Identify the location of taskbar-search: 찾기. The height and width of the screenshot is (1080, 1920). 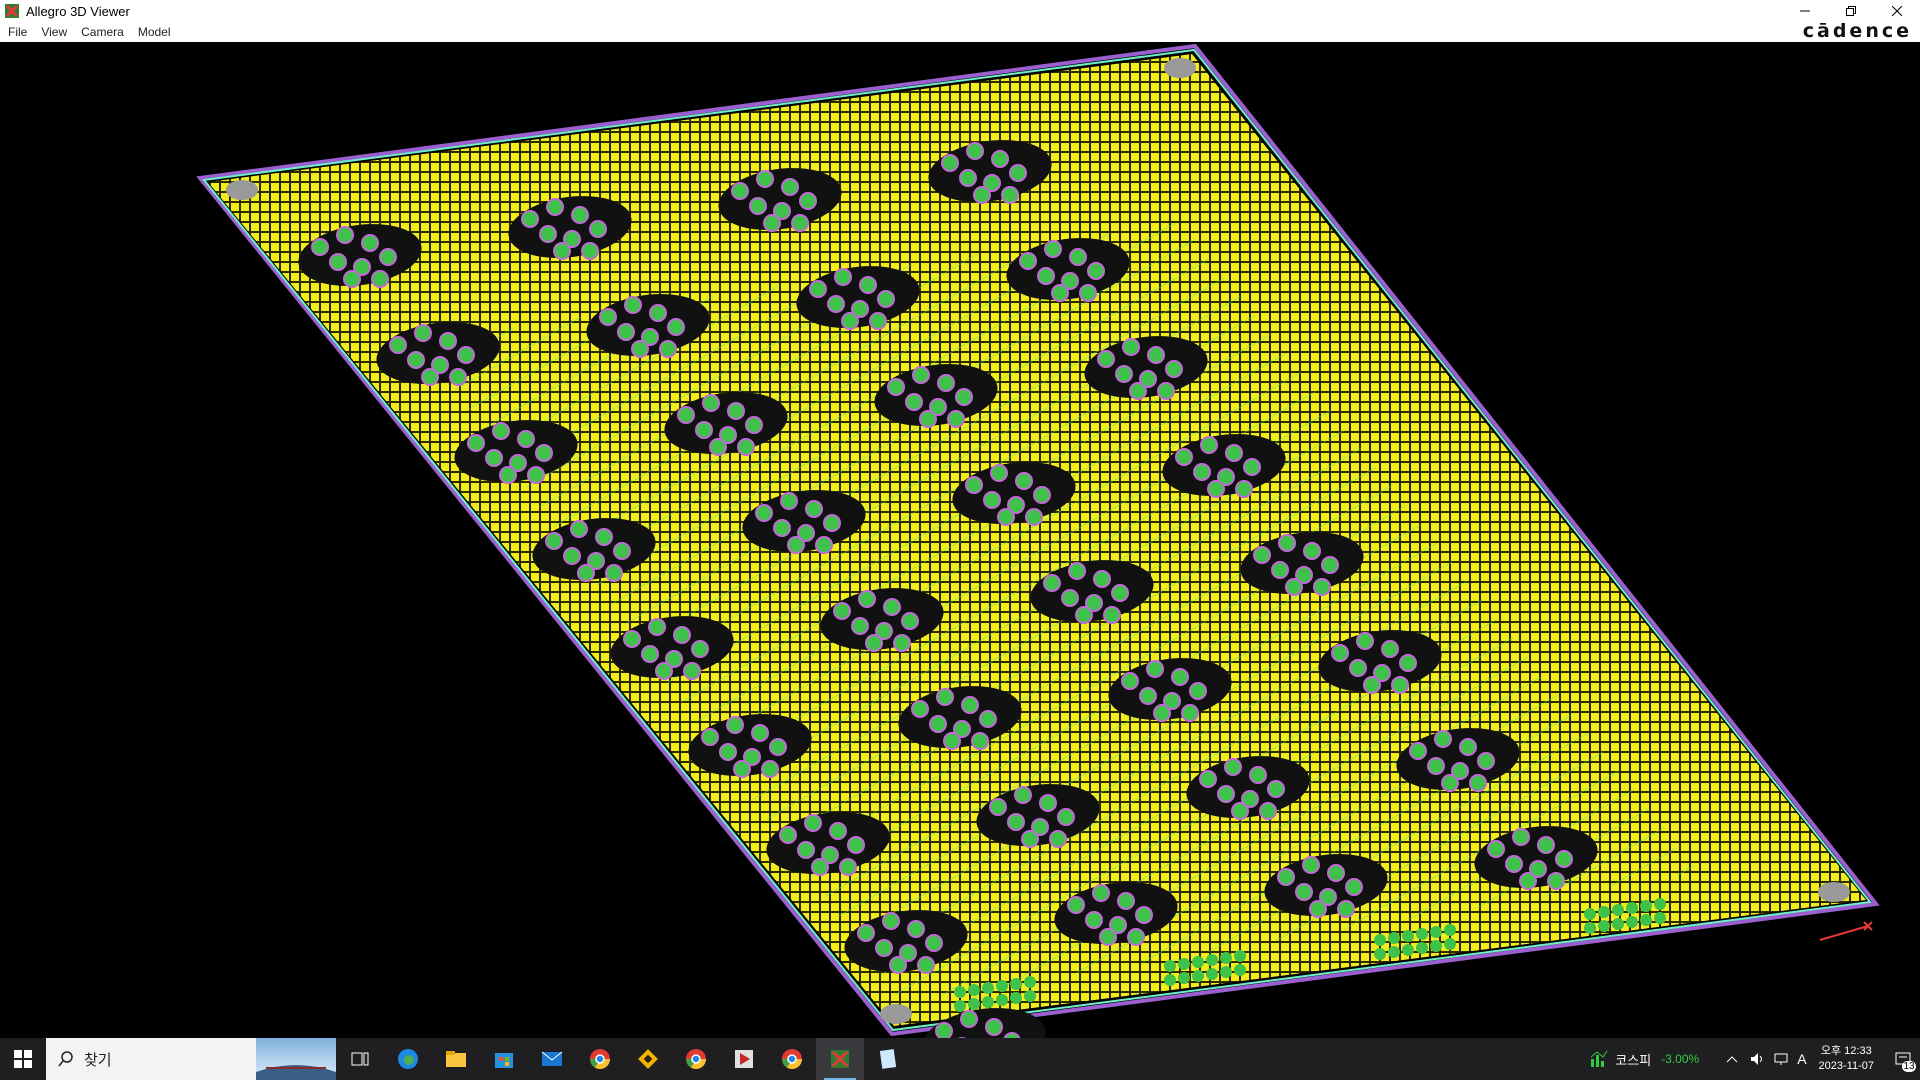
(191, 1059).